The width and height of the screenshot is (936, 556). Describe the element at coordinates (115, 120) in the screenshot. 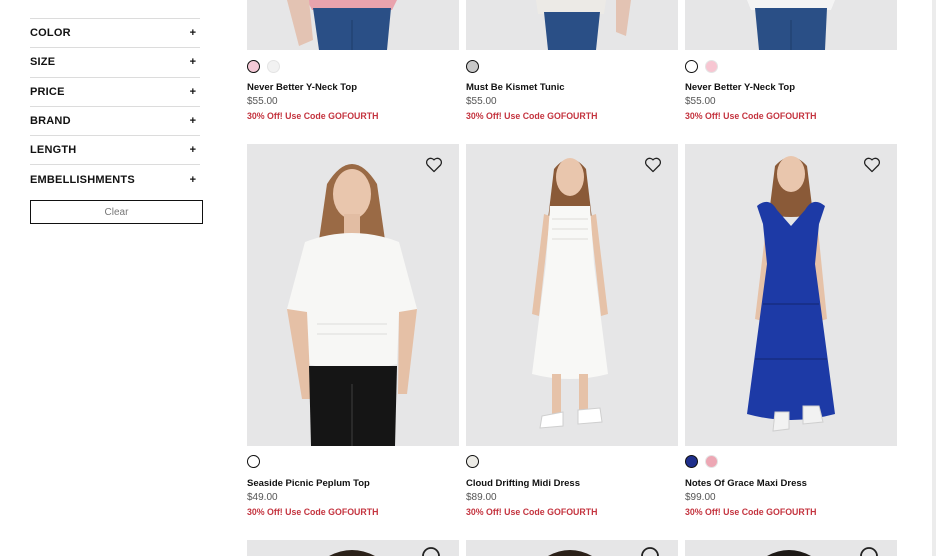

I see `filter-brand: BRAND +` at that location.